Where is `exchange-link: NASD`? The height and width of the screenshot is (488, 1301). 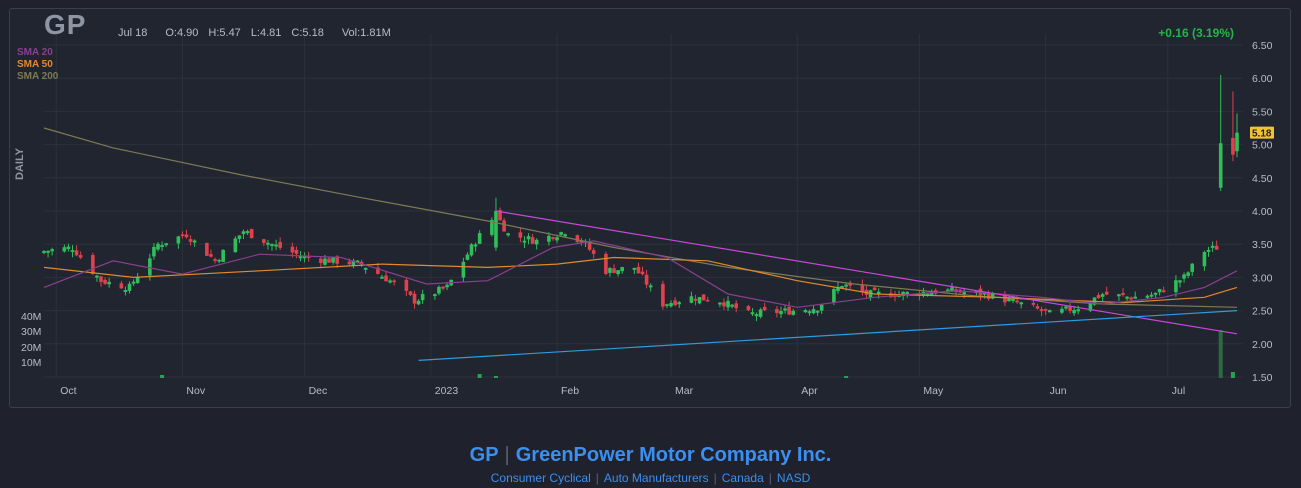
exchange-link: NASD is located at coordinates (793, 478).